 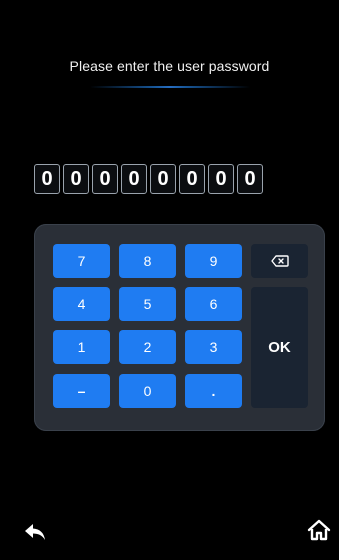 I want to click on backspace-button, so click(x=279, y=261).